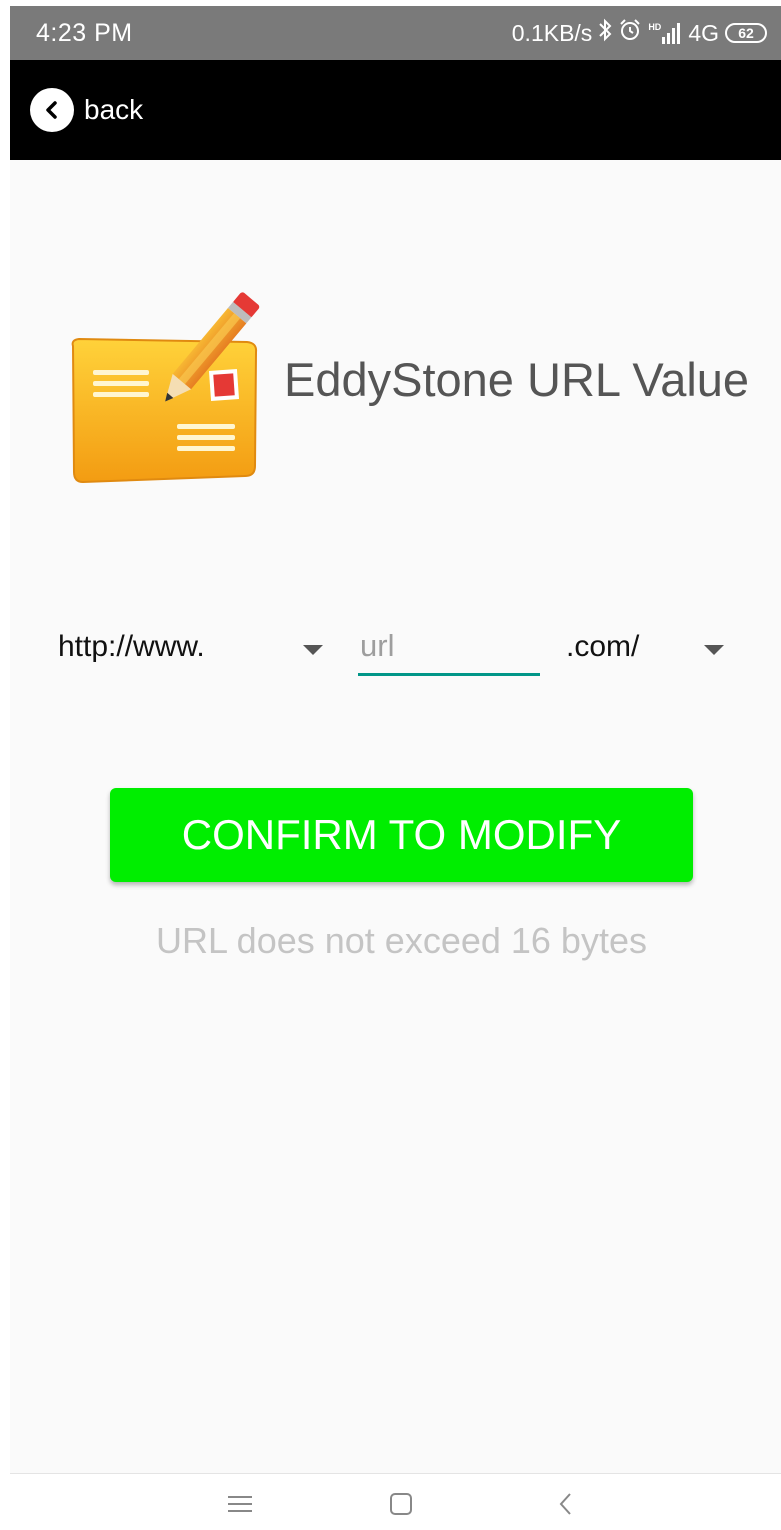  Describe the element at coordinates (395, 33) in the screenshot. I see `status-bar: 4:23 PM 0.1KB/s HD 4G 62` at that location.